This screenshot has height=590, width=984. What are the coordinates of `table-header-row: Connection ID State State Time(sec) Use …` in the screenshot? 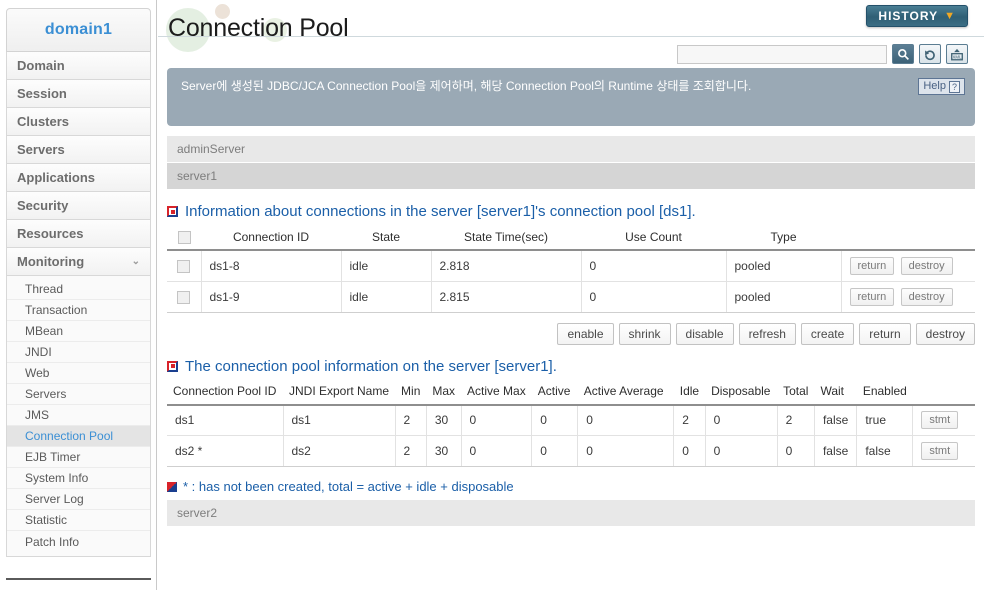 It's located at (571, 237).